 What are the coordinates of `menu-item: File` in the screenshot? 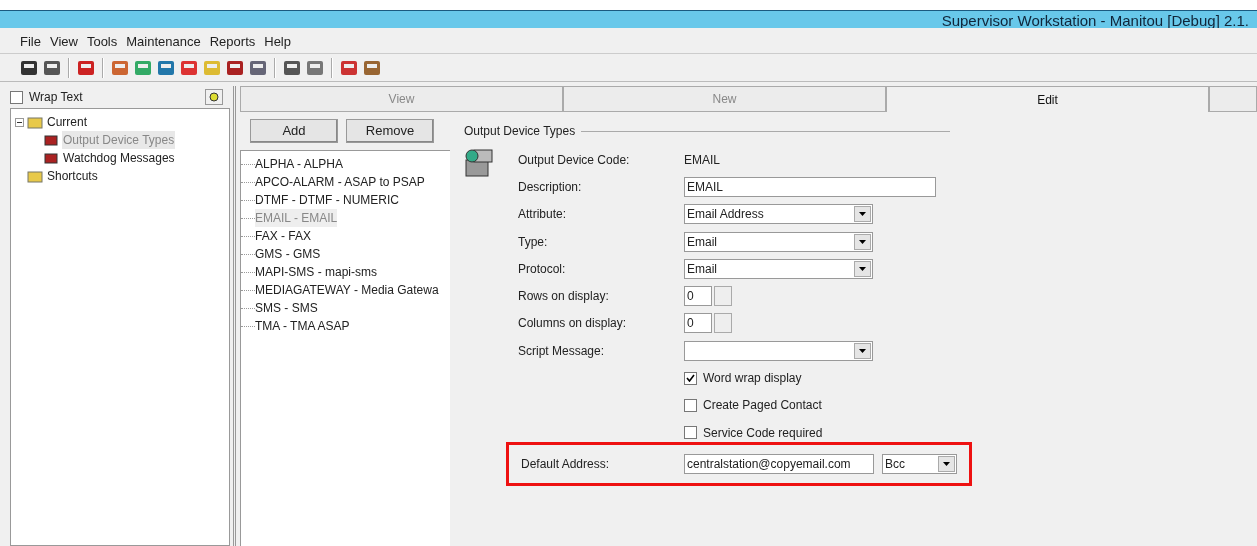 It's located at (30, 41).